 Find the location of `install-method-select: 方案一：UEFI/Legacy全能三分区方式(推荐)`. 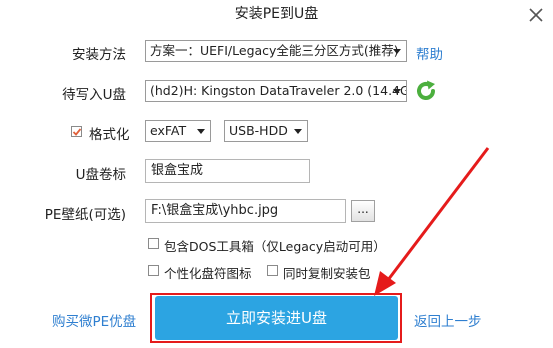

install-method-select: 方案一：UEFI/Legacy全能三分区方式(推荐) is located at coordinates (276, 51).